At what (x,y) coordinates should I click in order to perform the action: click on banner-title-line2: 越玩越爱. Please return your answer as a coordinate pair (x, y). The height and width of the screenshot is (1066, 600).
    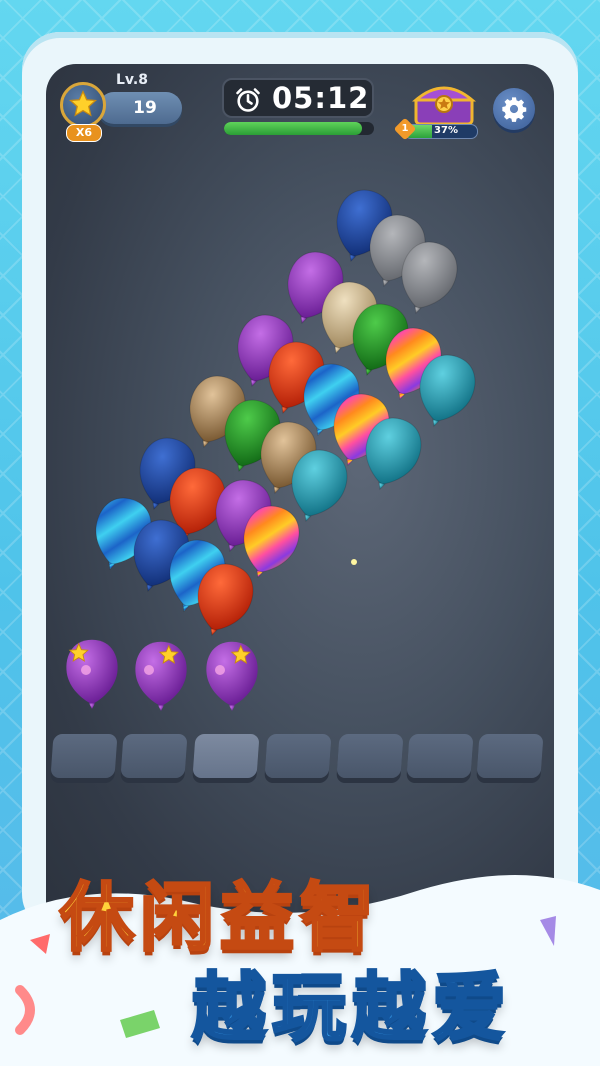
    Looking at the image, I should click on (351, 1008).